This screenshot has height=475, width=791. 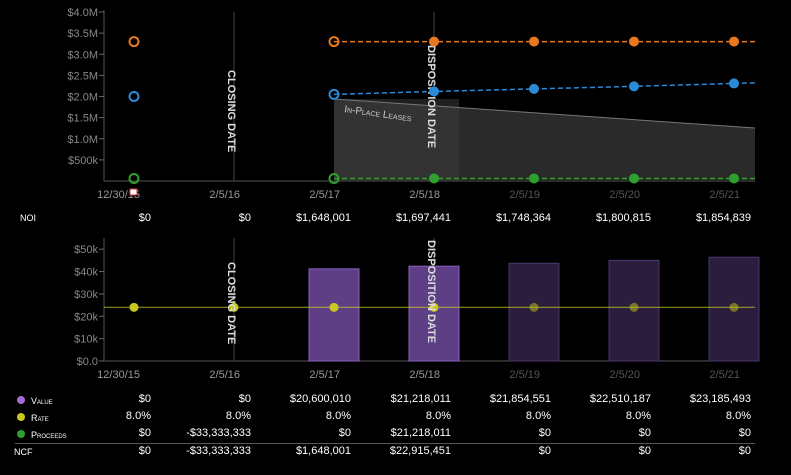 What do you see at coordinates (40, 418) in the screenshot?
I see `rate-label: Rate` at bounding box center [40, 418].